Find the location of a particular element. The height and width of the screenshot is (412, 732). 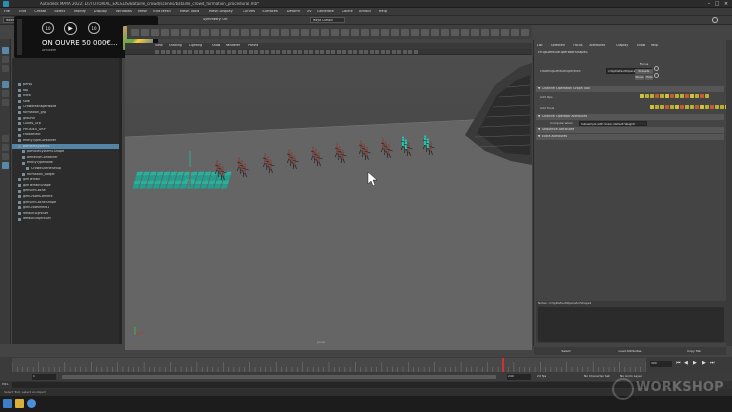

step-forward-icon: ▶ is located at coordinates (704, 363).